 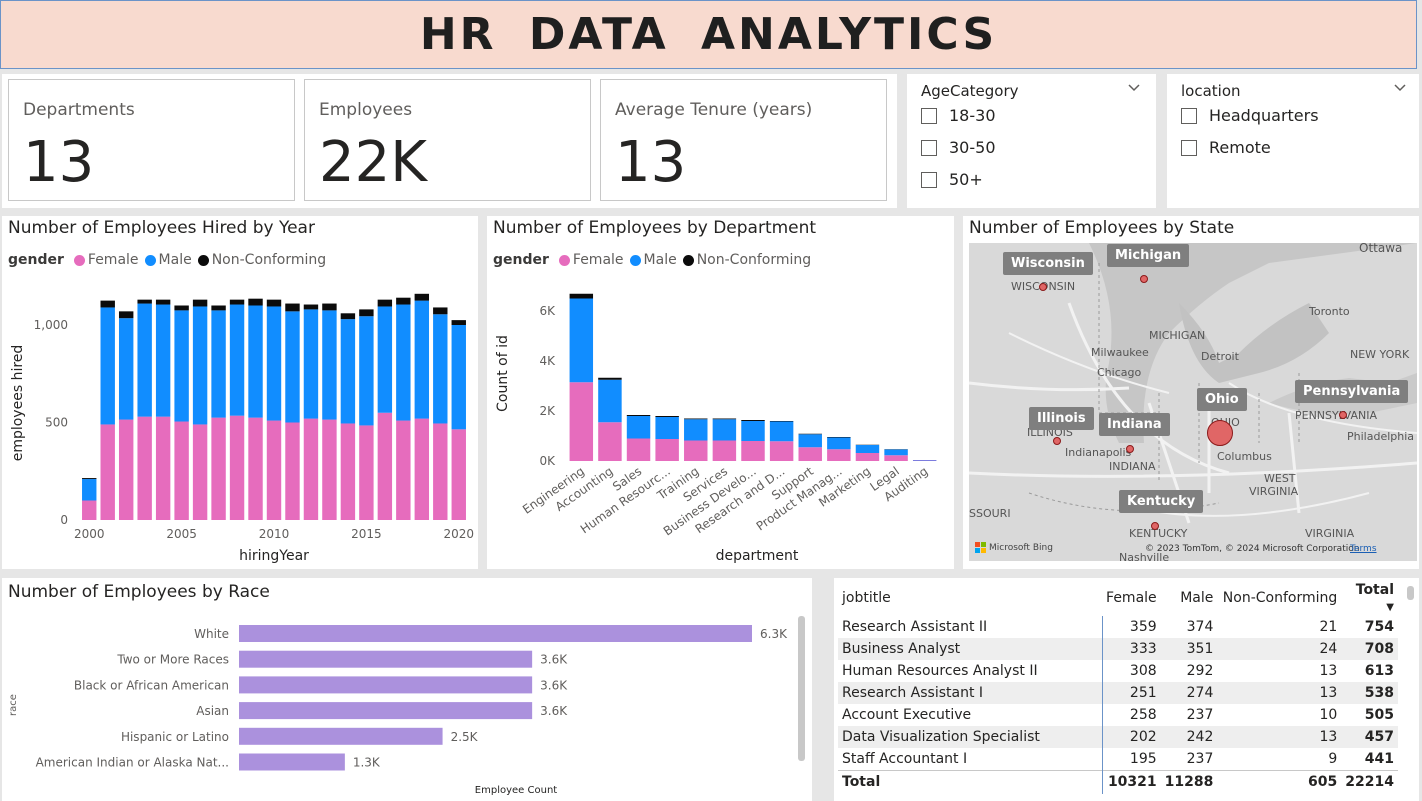 What do you see at coordinates (1336, 415) in the screenshot?
I see `map-place-label: PENNSYLVANIA` at bounding box center [1336, 415].